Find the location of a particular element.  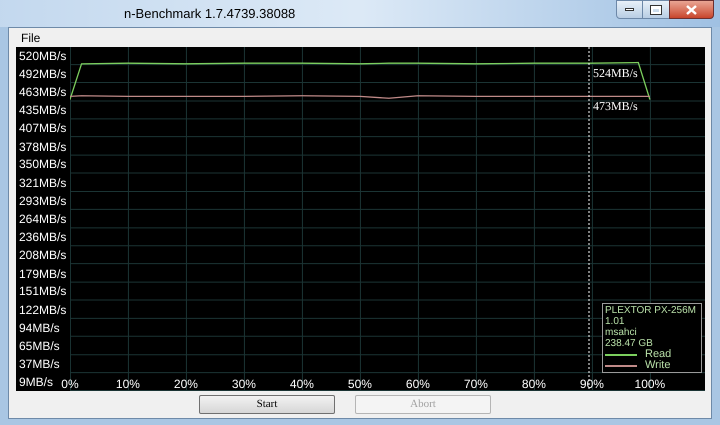

y-axis-label: 94MB/s is located at coordinates (39, 328).